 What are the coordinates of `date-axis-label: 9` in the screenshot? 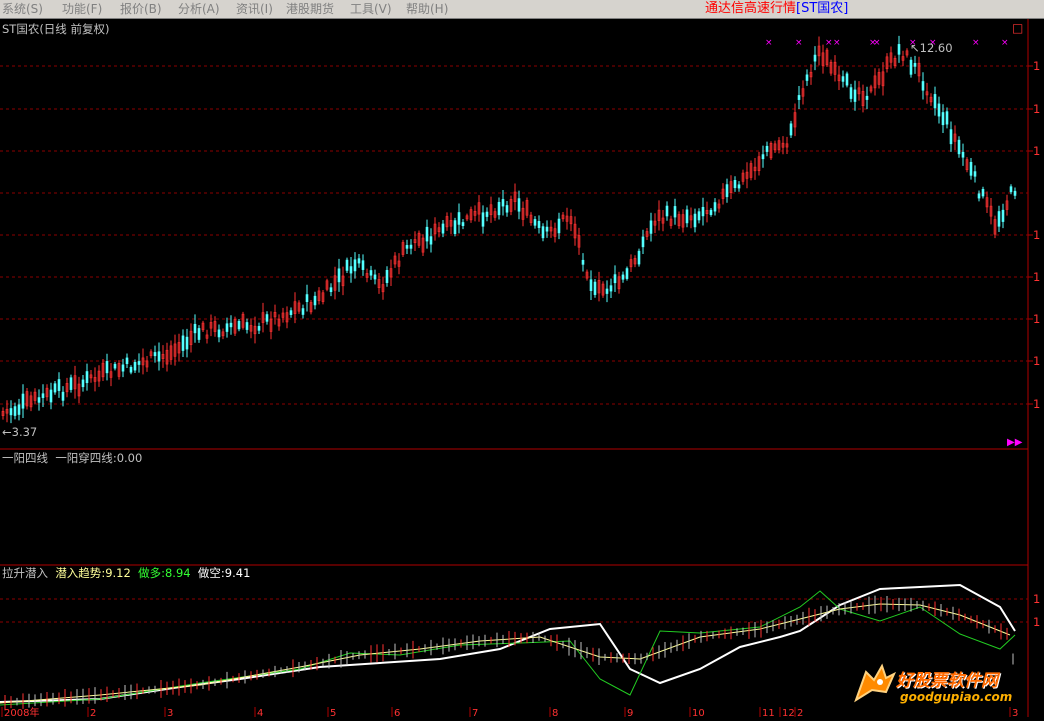 It's located at (630, 713).